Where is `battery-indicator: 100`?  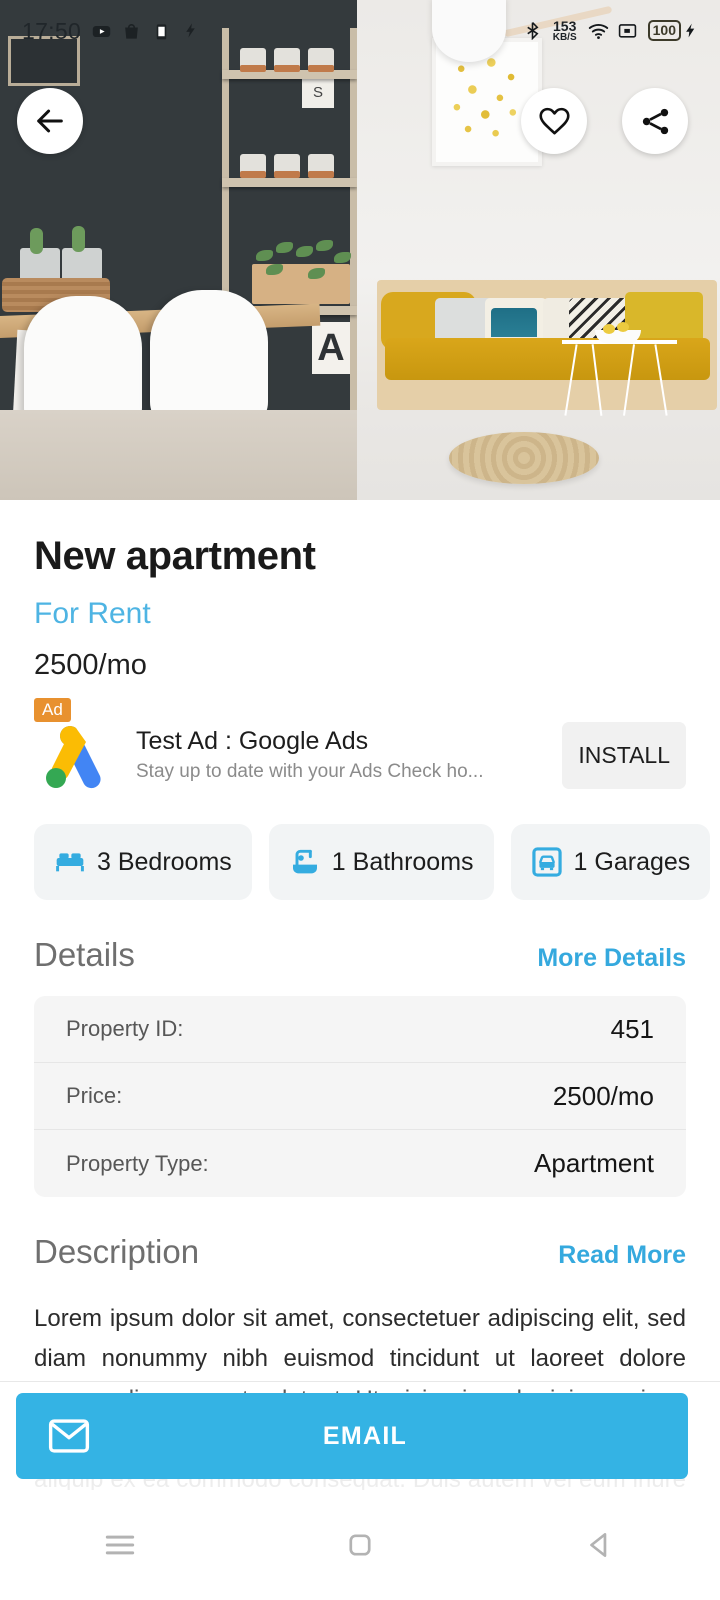 battery-indicator: 100 is located at coordinates (672, 31).